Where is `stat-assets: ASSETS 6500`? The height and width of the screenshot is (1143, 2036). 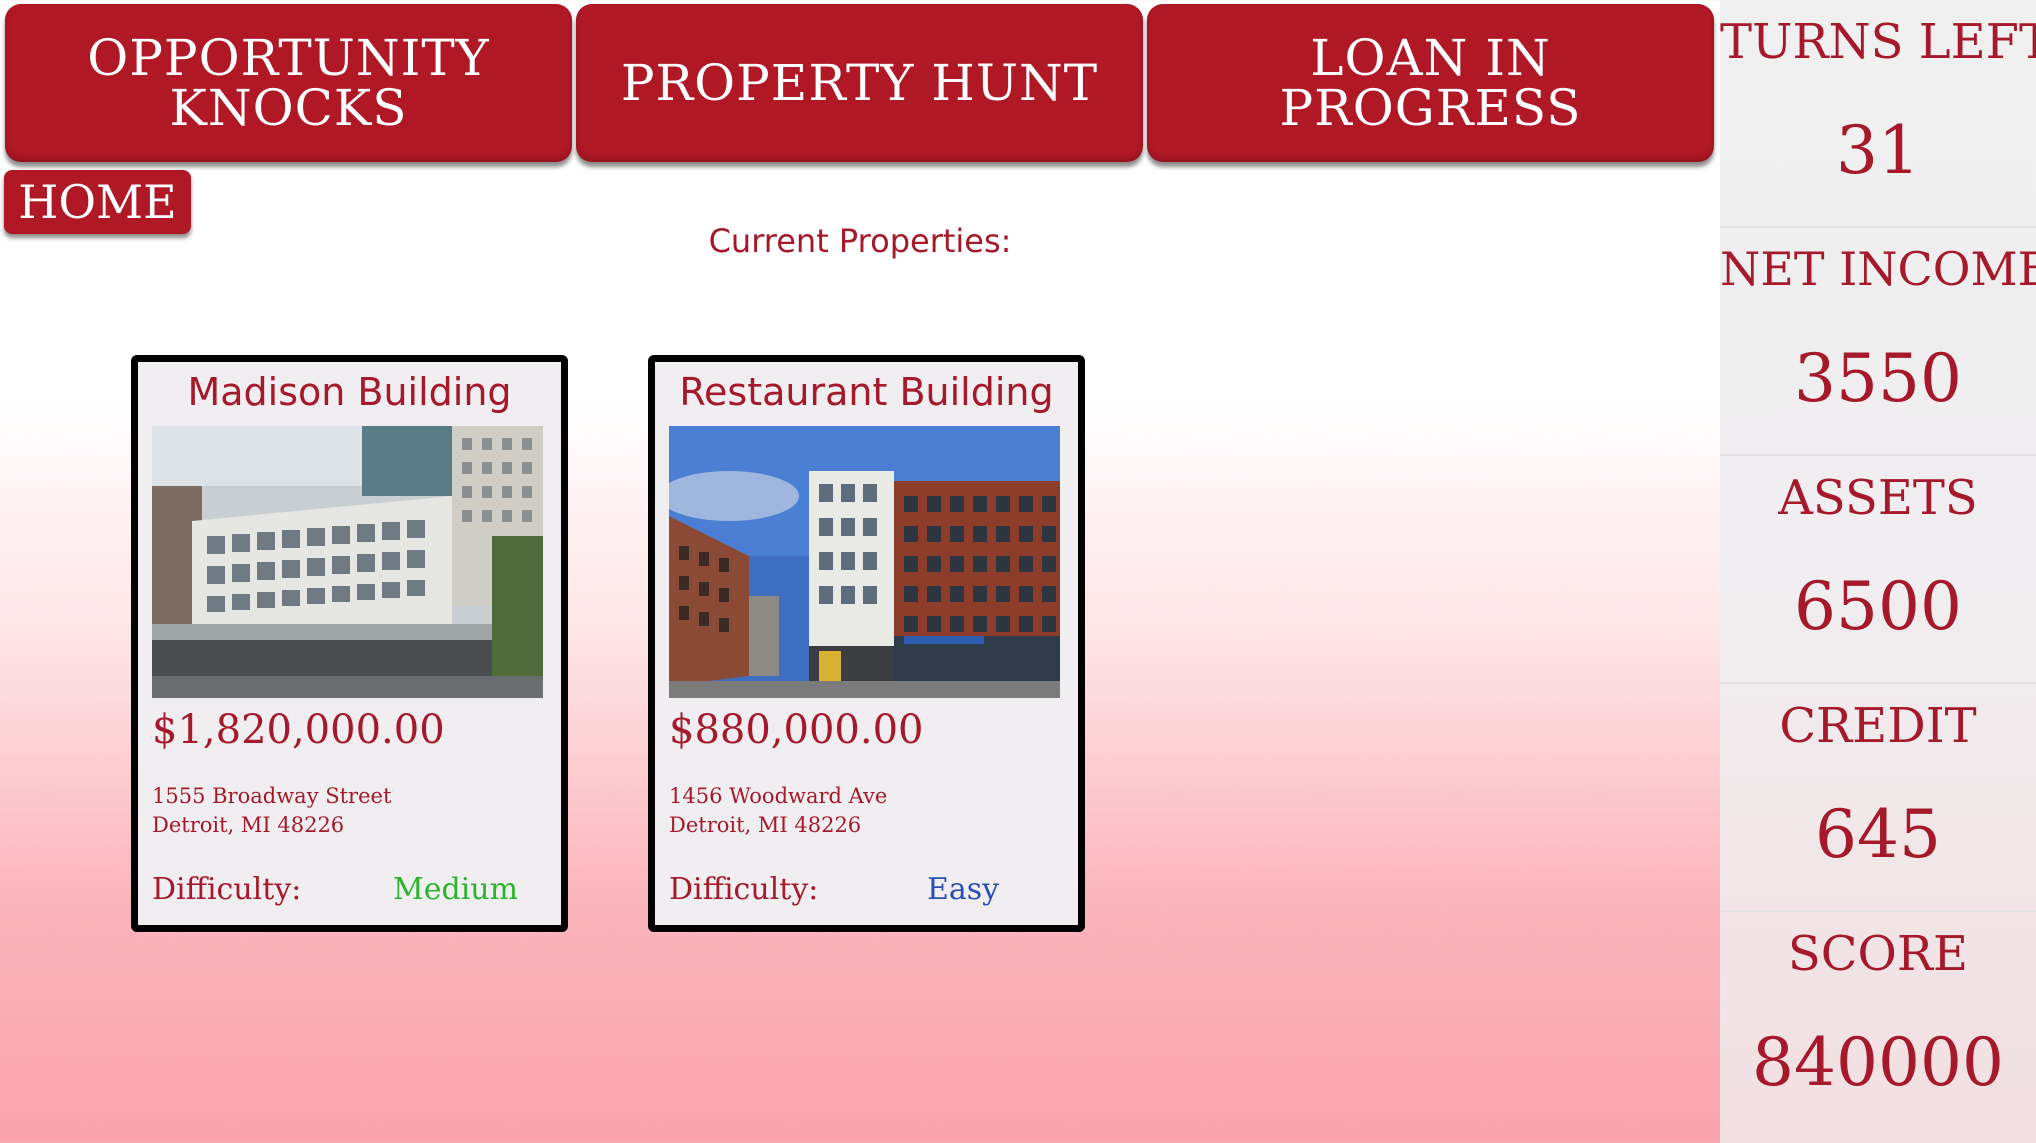 stat-assets: ASSETS 6500 is located at coordinates (1878, 570).